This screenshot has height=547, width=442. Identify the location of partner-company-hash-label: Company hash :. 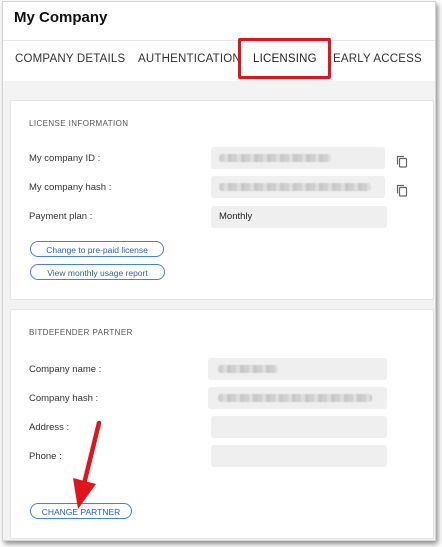
(64, 398).